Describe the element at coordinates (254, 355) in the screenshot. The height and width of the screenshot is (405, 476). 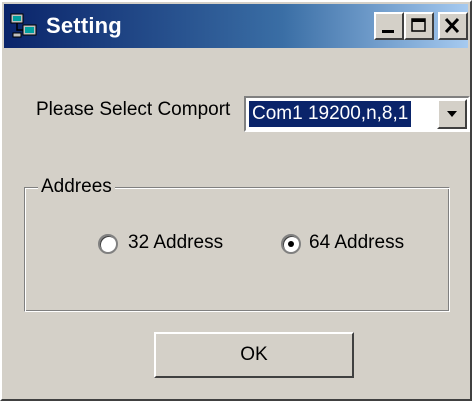
I see `ok-button: OK` at that location.